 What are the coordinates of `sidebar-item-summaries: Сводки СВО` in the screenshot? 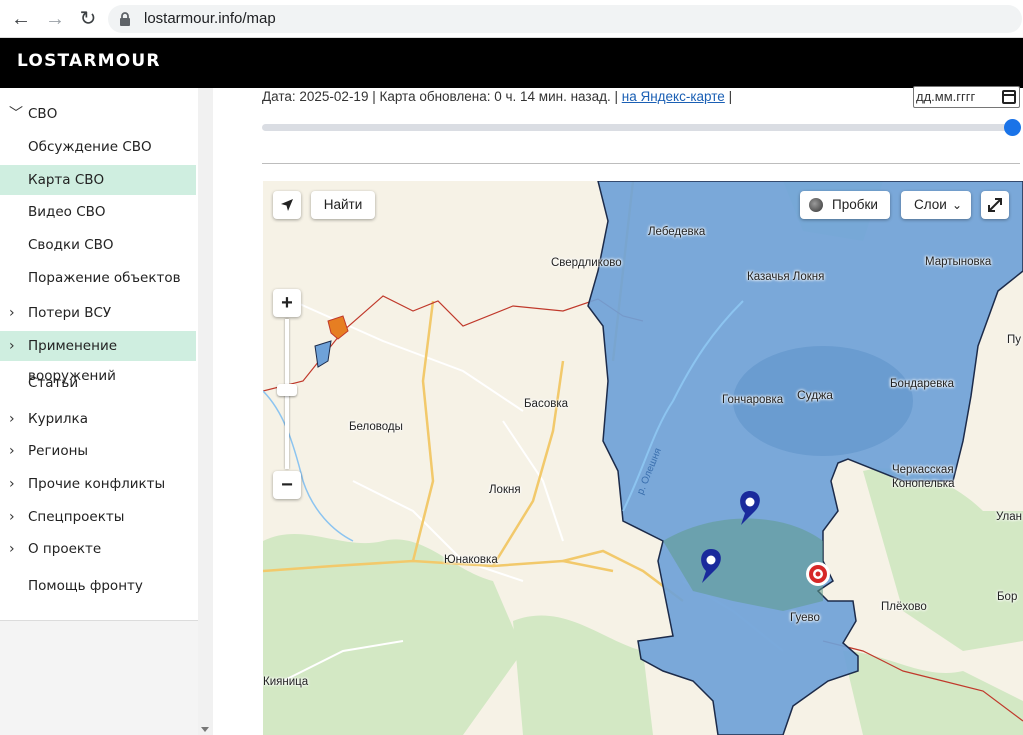 It's located at (98, 245).